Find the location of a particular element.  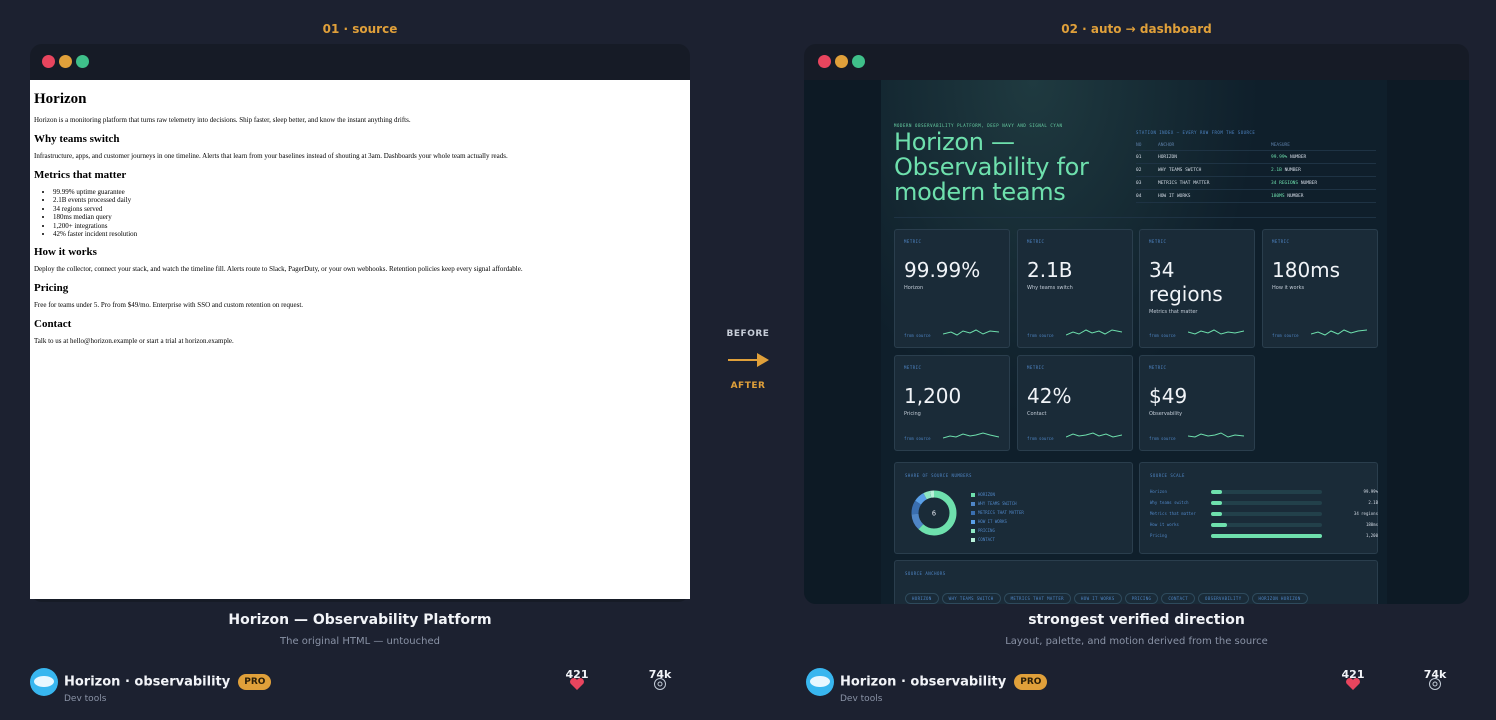

doc-title: Horizon is located at coordinates (60, 99).